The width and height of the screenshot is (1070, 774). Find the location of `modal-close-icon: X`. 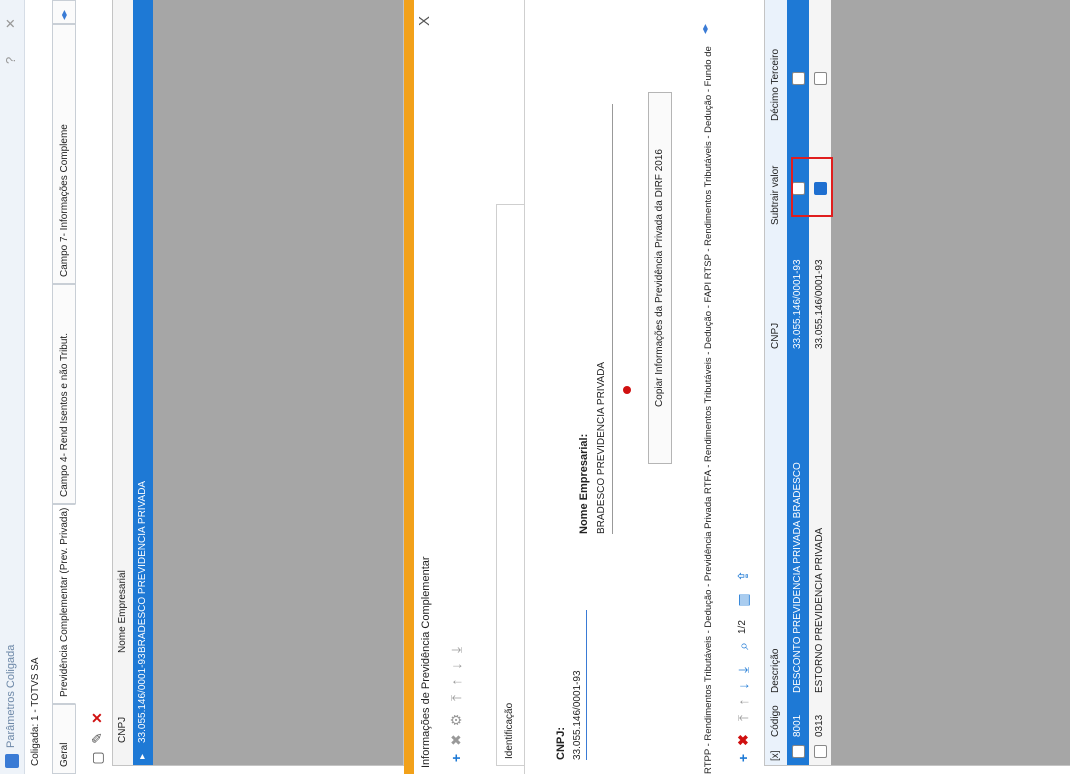

modal-close-icon: X is located at coordinates (424, 21).